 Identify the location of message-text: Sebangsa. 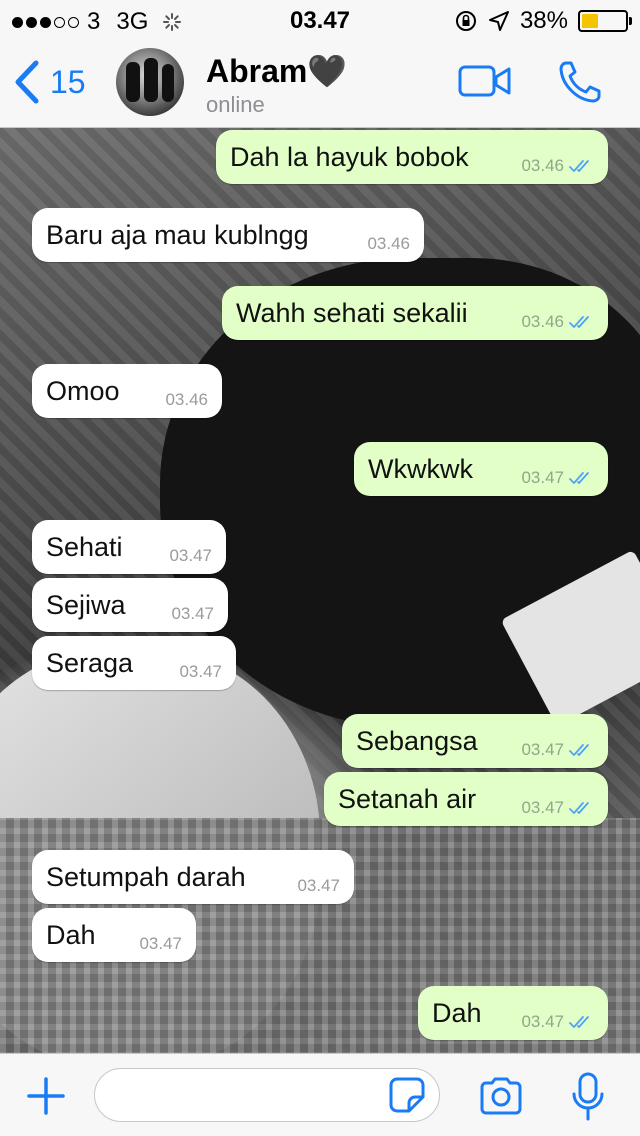
(417, 740).